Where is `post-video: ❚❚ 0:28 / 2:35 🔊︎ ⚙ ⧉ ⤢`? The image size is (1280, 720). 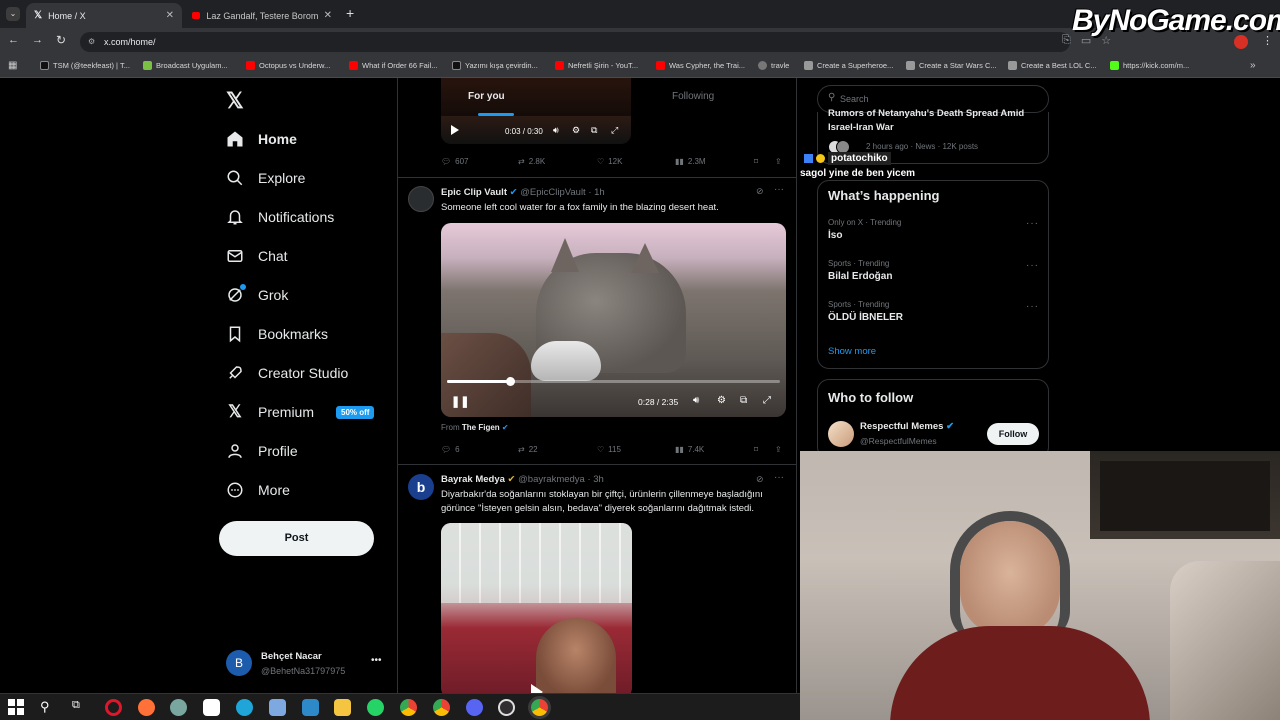 post-video: ❚❚ 0:28 / 2:35 🔊︎ ⚙ ⧉ ⤢ is located at coordinates (613, 320).